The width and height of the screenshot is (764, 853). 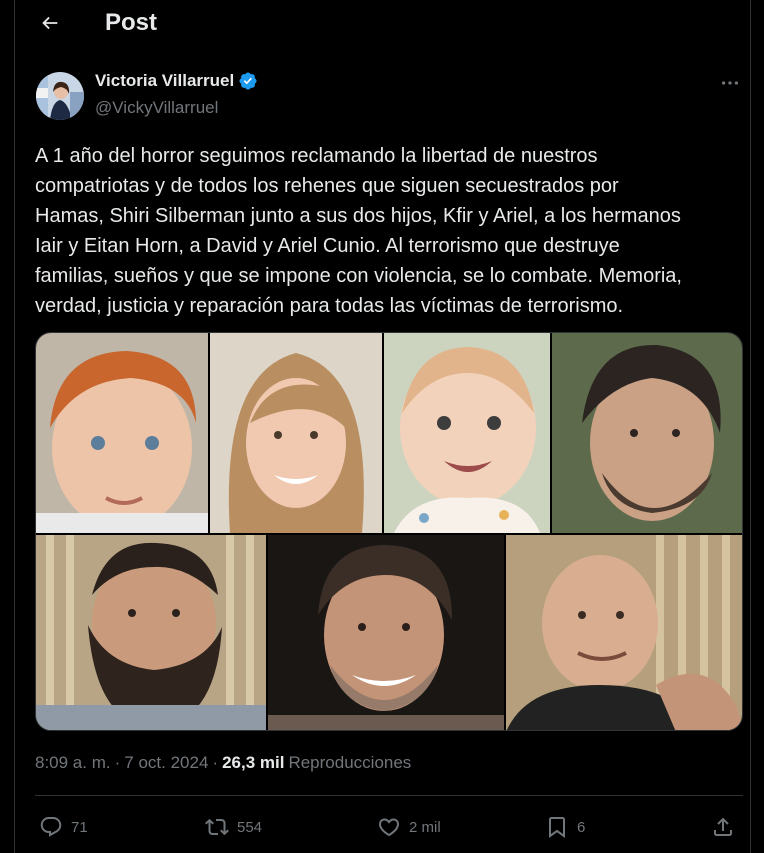 What do you see at coordinates (253, 762) in the screenshot?
I see `views-count: 26,3 mil` at bounding box center [253, 762].